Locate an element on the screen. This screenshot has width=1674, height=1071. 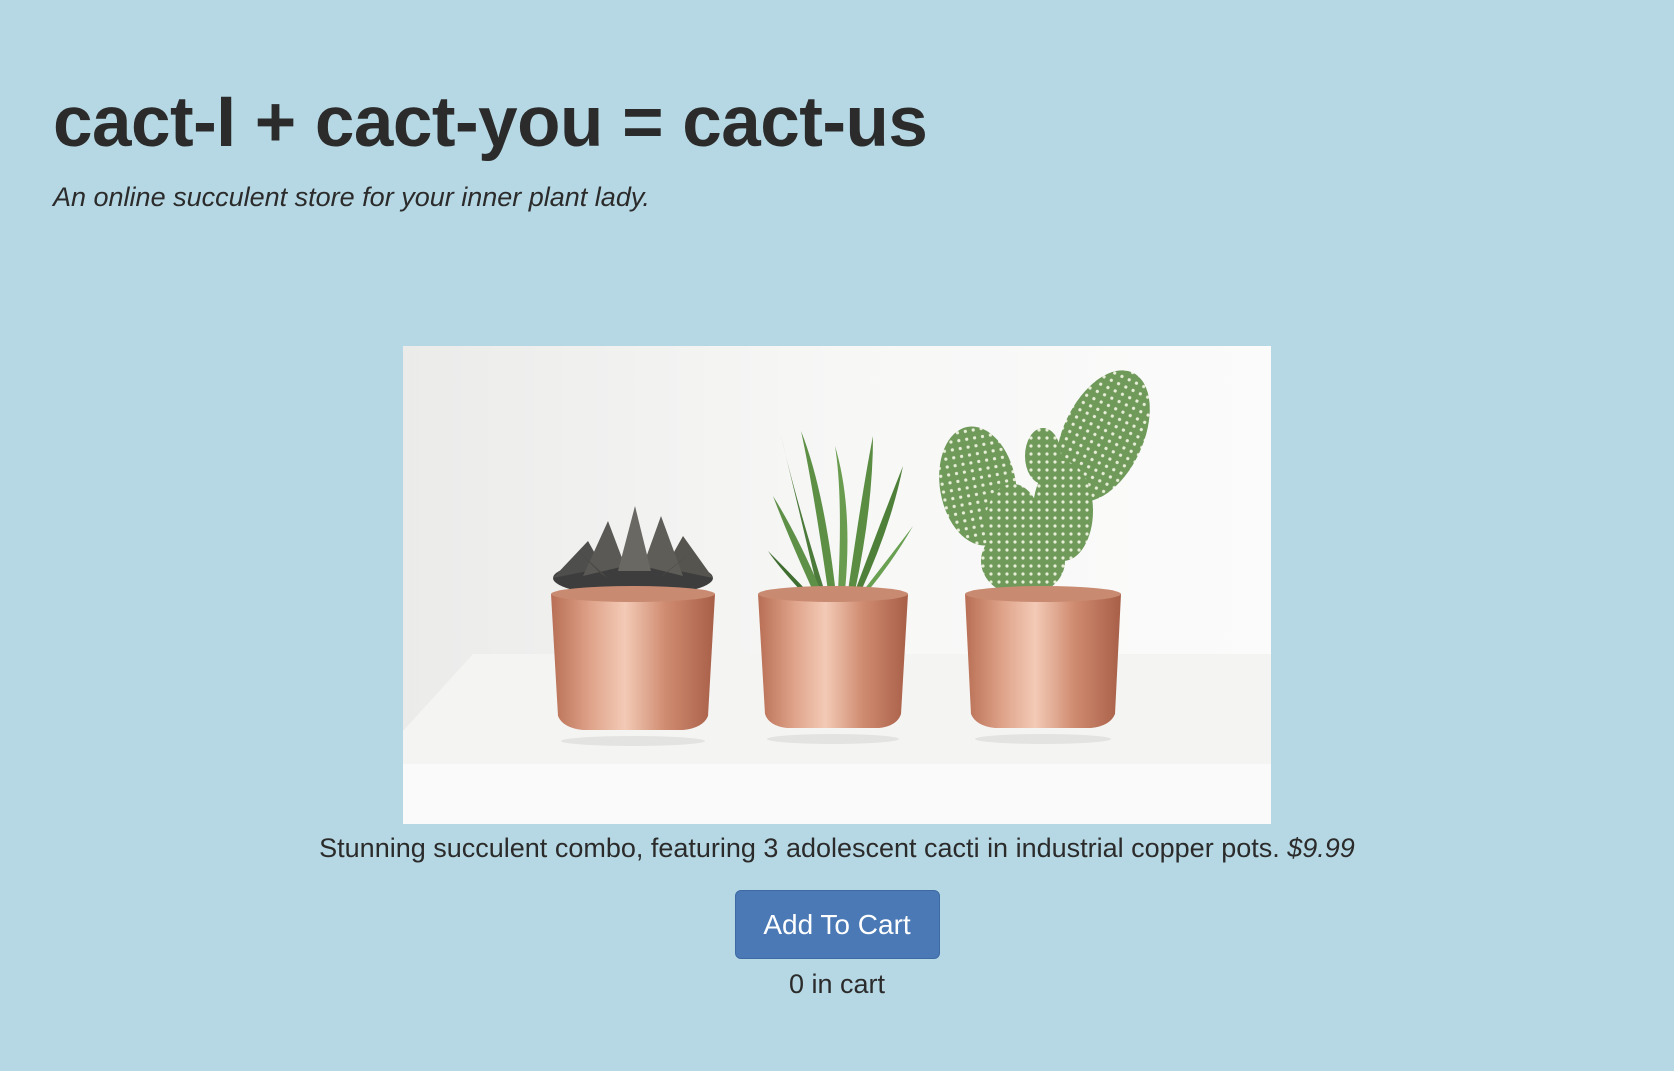
site-title: cact-I + cact-you = cact-us is located at coordinates (490, 122).